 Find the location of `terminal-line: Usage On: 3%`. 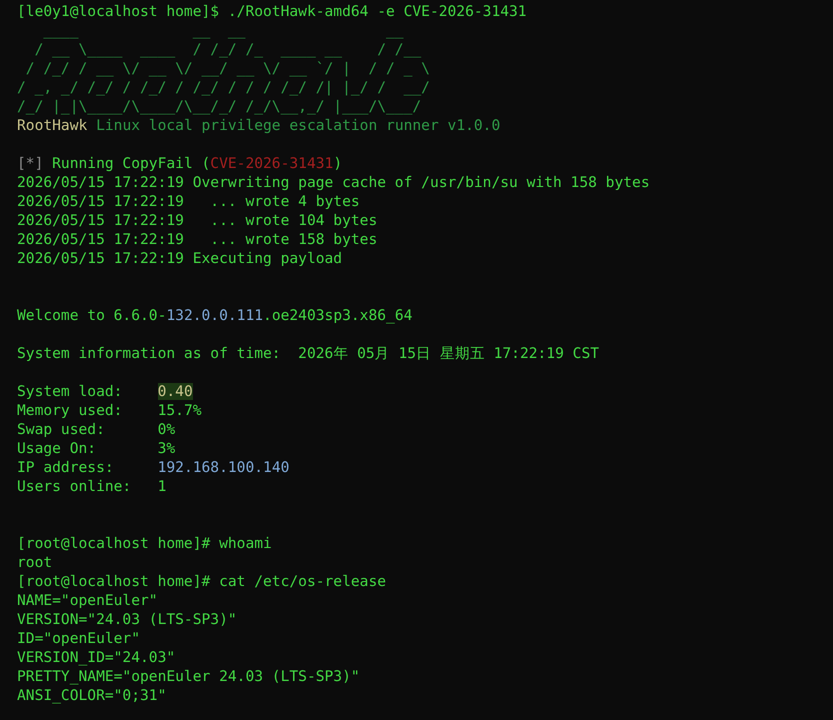

terminal-line: Usage On: 3% is located at coordinates (96, 448).